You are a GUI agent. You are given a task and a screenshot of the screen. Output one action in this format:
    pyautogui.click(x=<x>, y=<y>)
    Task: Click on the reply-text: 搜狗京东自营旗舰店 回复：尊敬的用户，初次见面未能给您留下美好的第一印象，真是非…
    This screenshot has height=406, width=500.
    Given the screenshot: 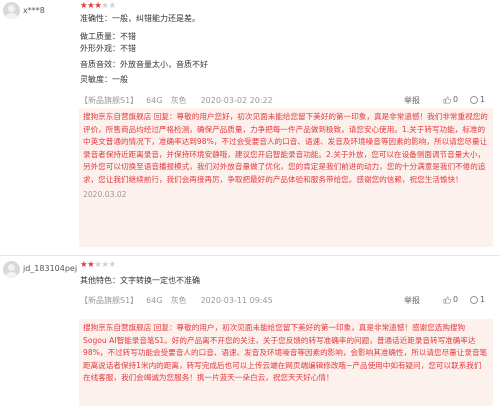 What is the action you would take?
    pyautogui.click(x=285, y=353)
    